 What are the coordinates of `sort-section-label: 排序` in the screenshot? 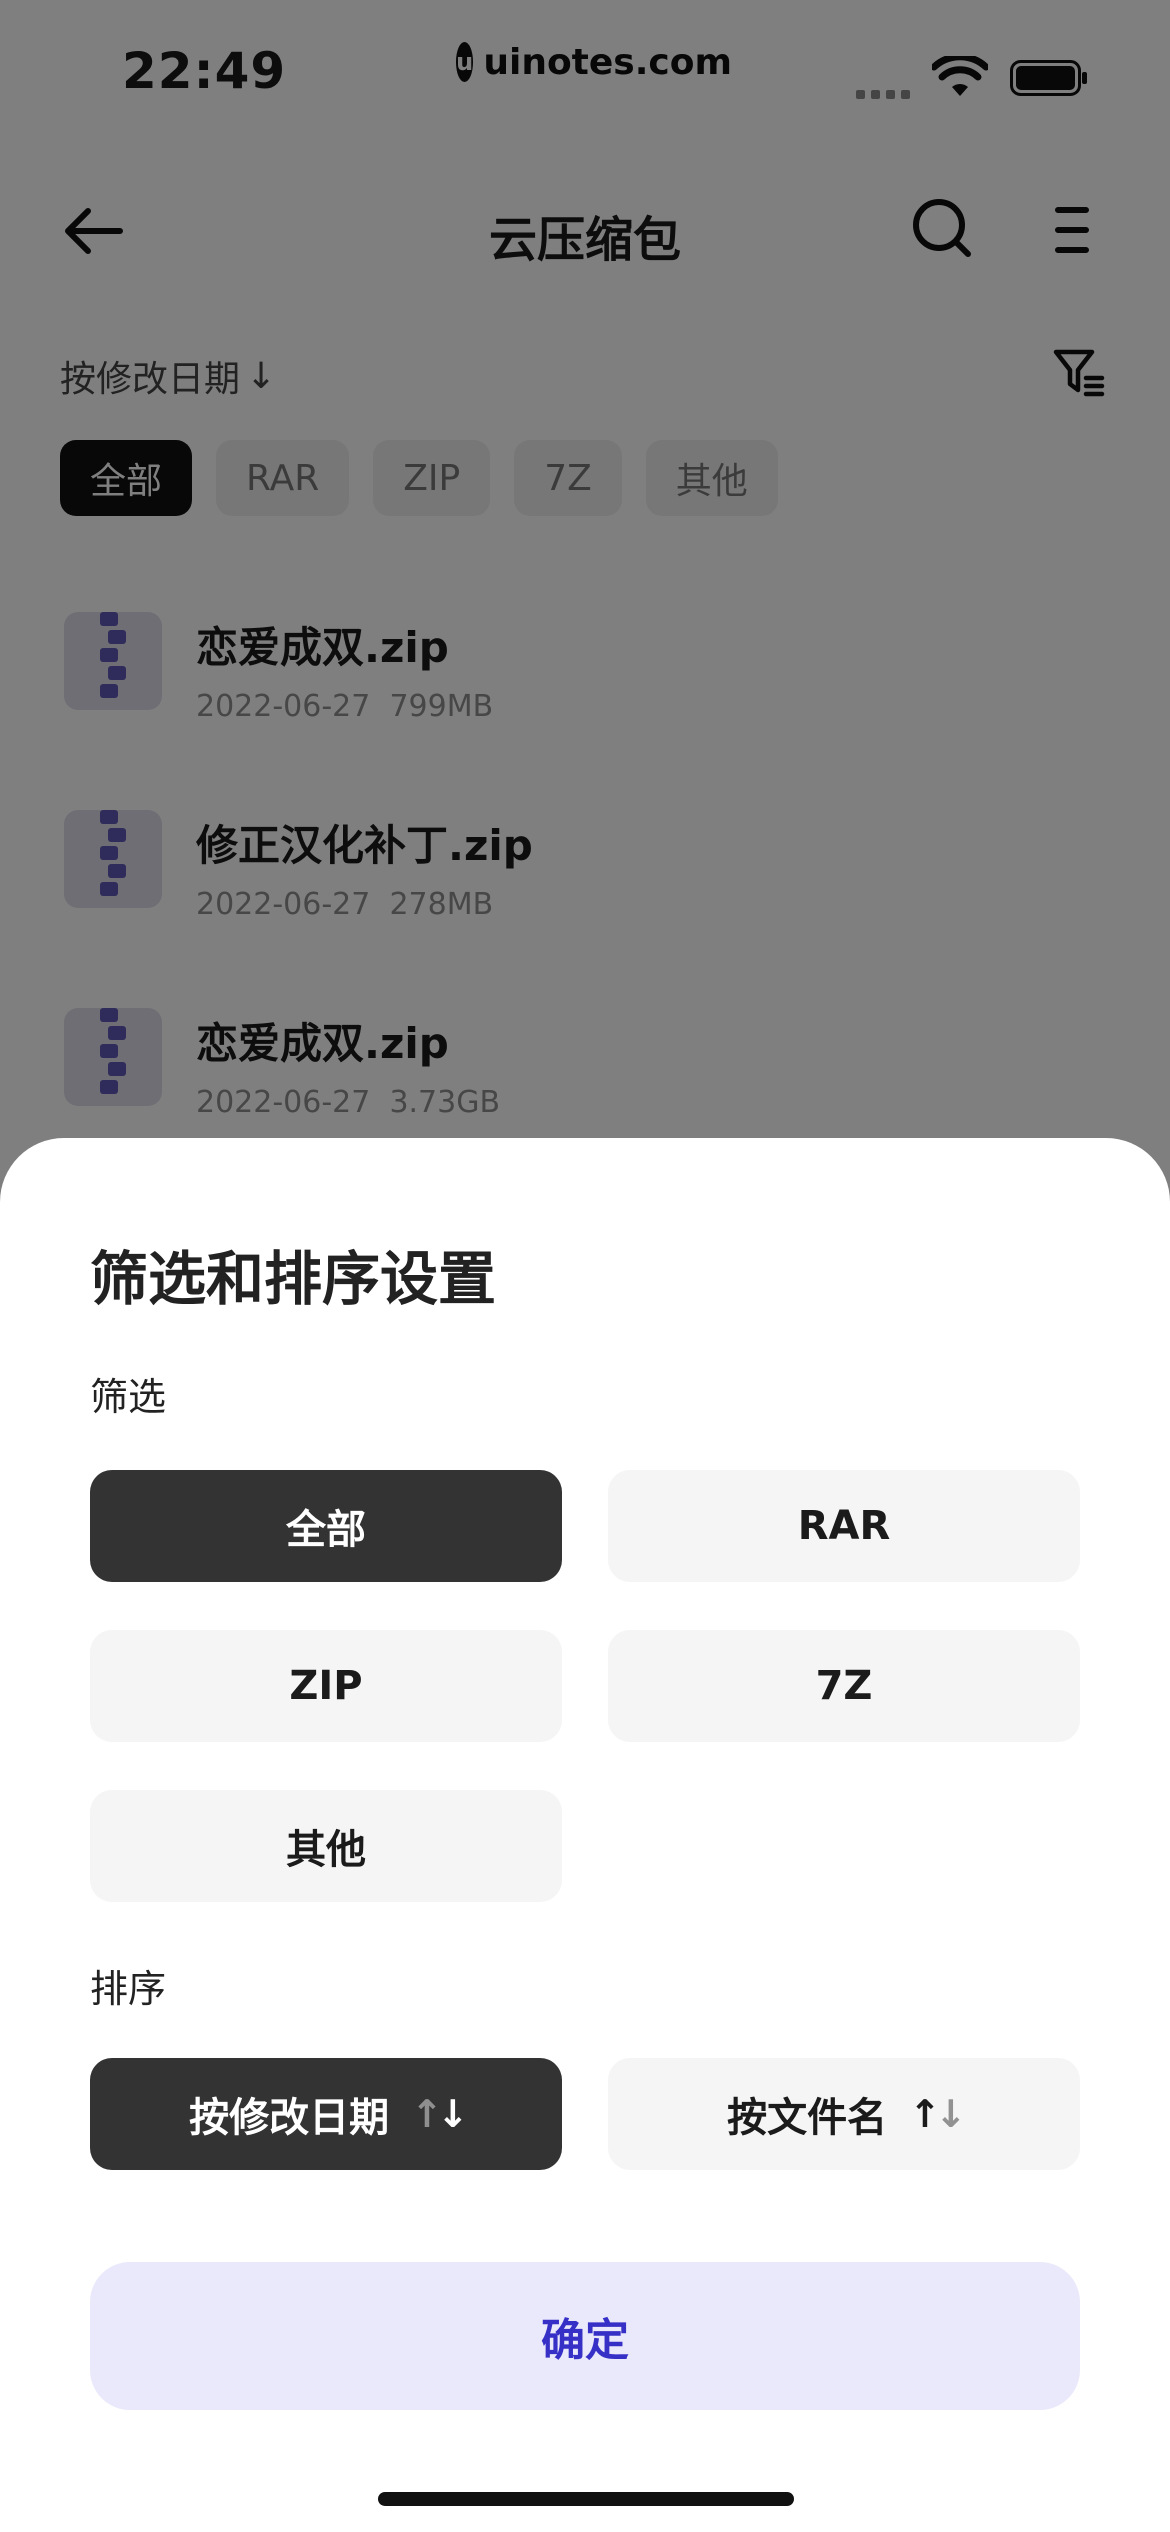 It's located at (128, 1989).